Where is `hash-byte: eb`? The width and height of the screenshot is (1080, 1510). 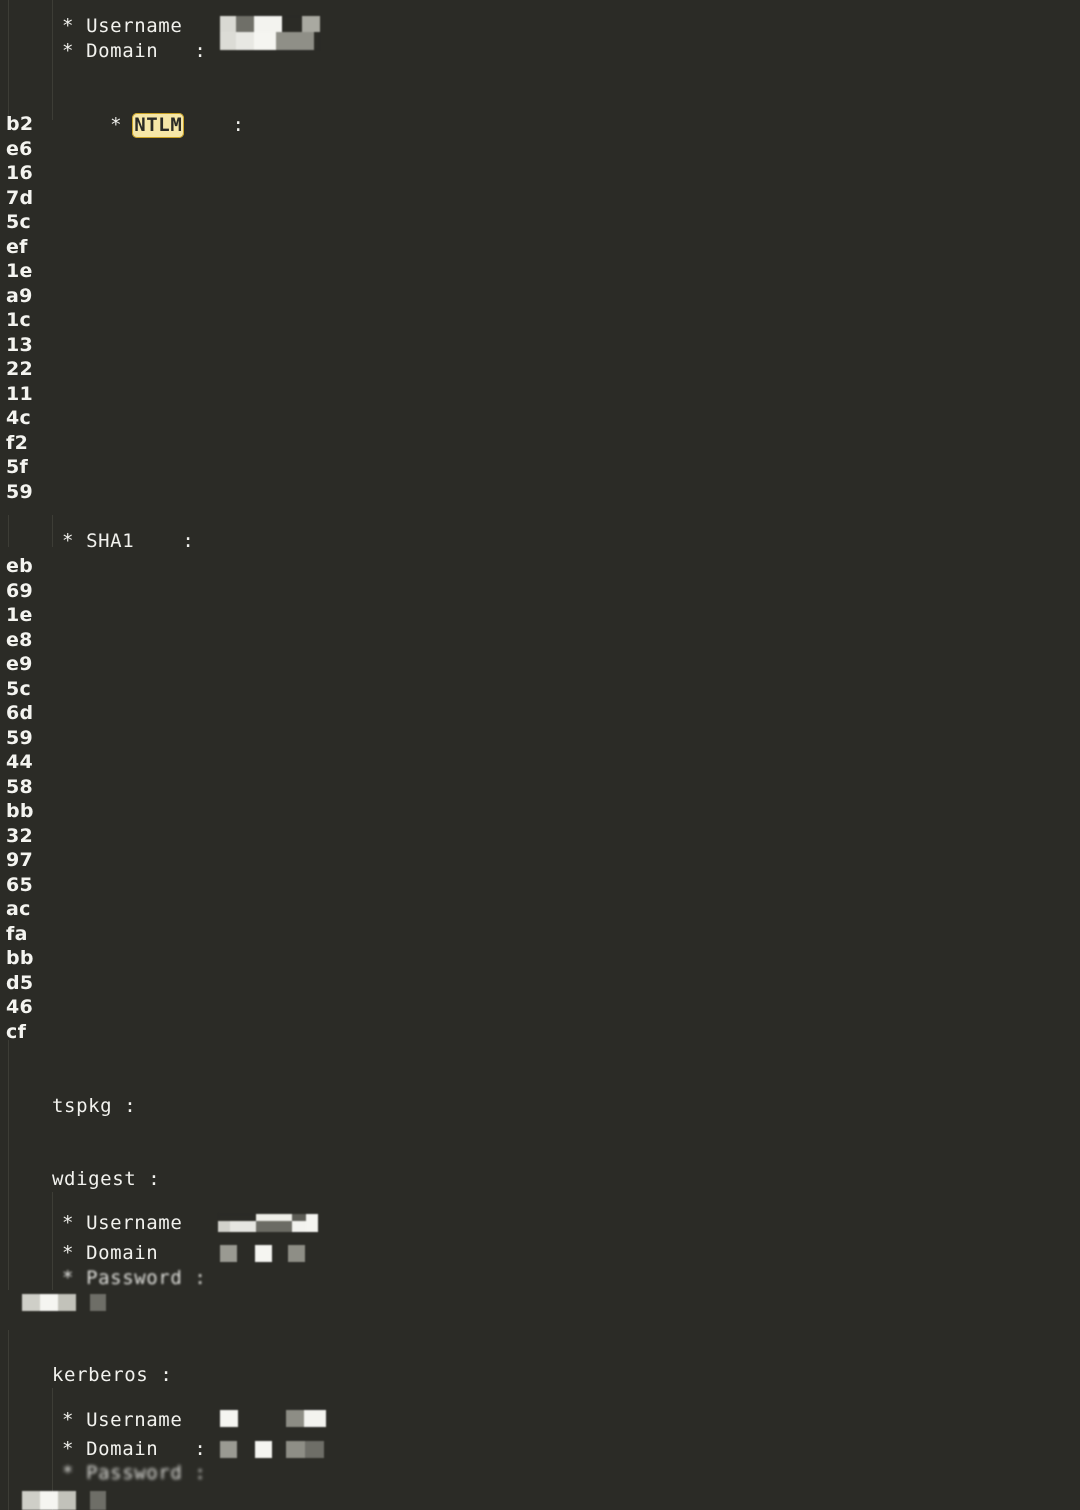
hash-byte: eb is located at coordinates (20, 566).